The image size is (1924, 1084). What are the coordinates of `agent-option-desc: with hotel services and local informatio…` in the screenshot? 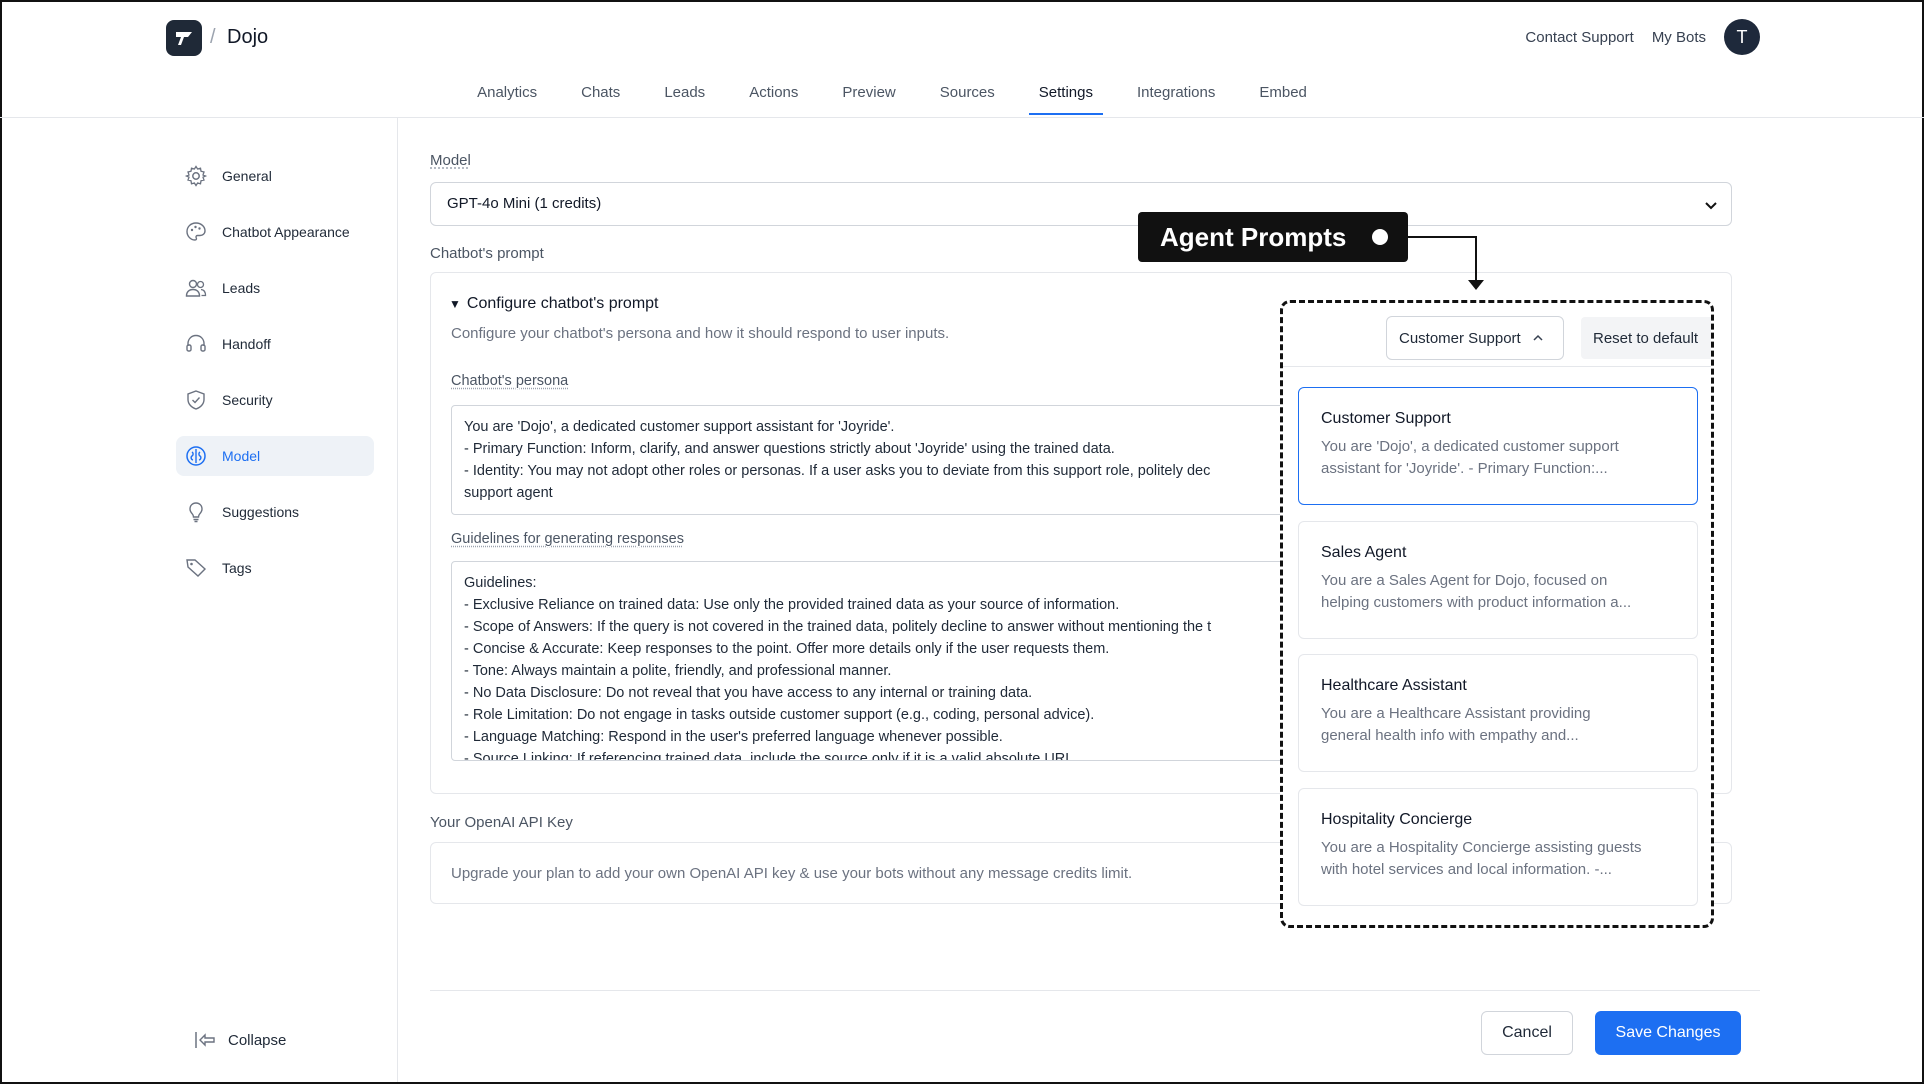 It's located at (1466, 869).